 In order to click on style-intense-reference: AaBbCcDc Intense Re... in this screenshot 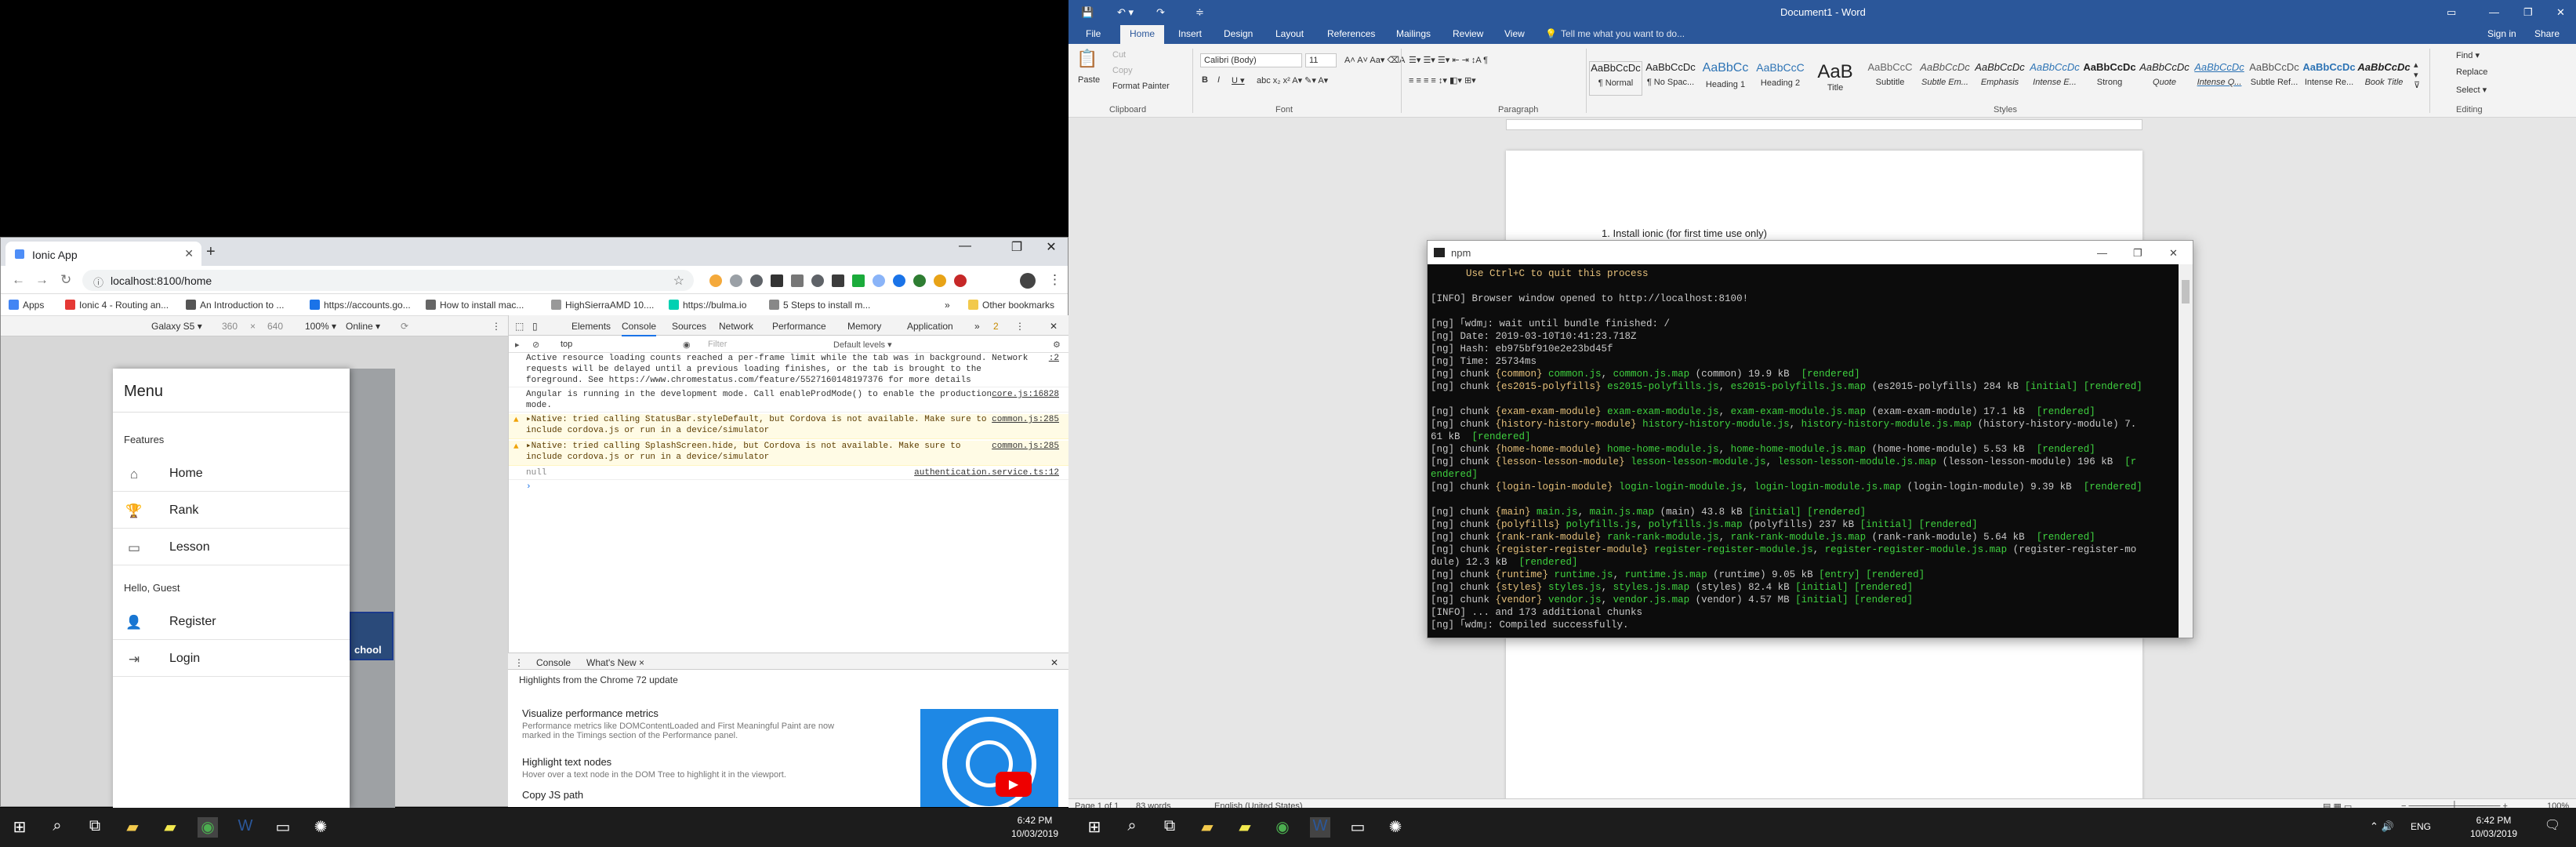, I will do `click(2329, 78)`.